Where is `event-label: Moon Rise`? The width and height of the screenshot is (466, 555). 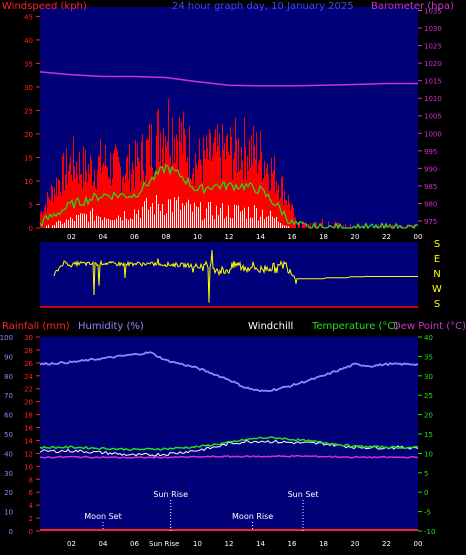
event-label: Moon Rise is located at coordinates (252, 516).